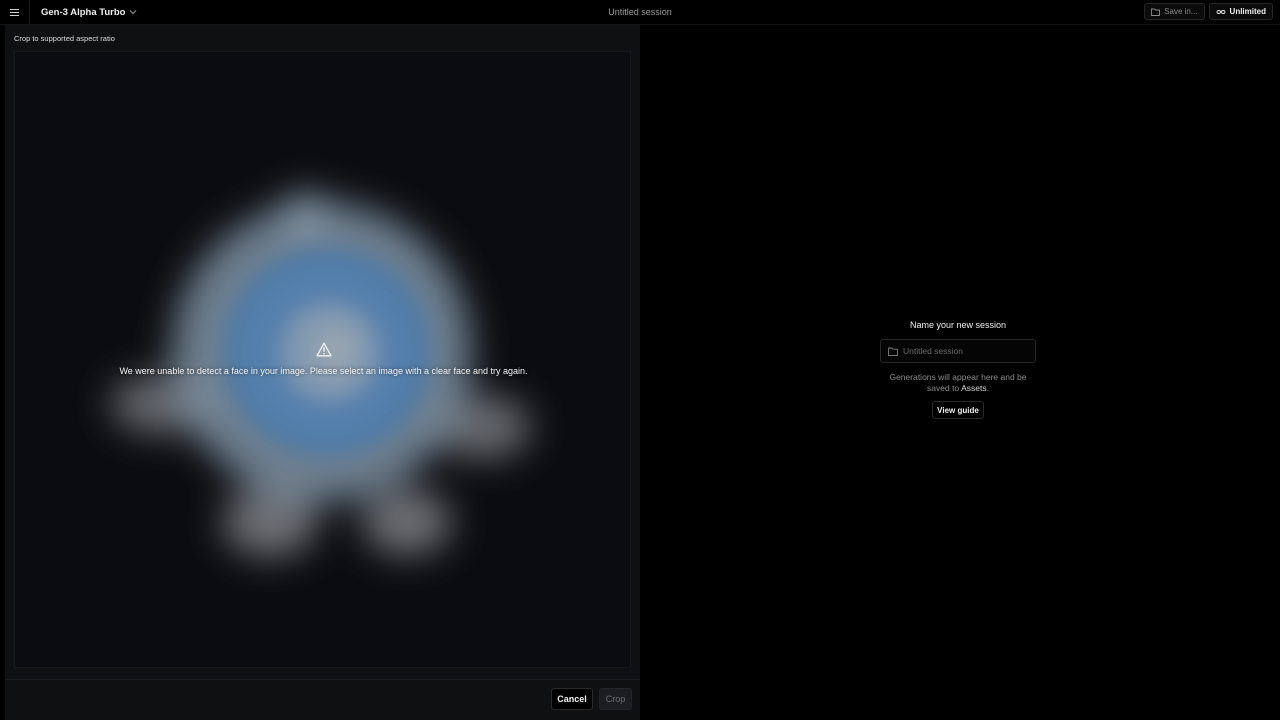 This screenshot has height=720, width=1280. I want to click on session-title: Untitled session, so click(640, 12).